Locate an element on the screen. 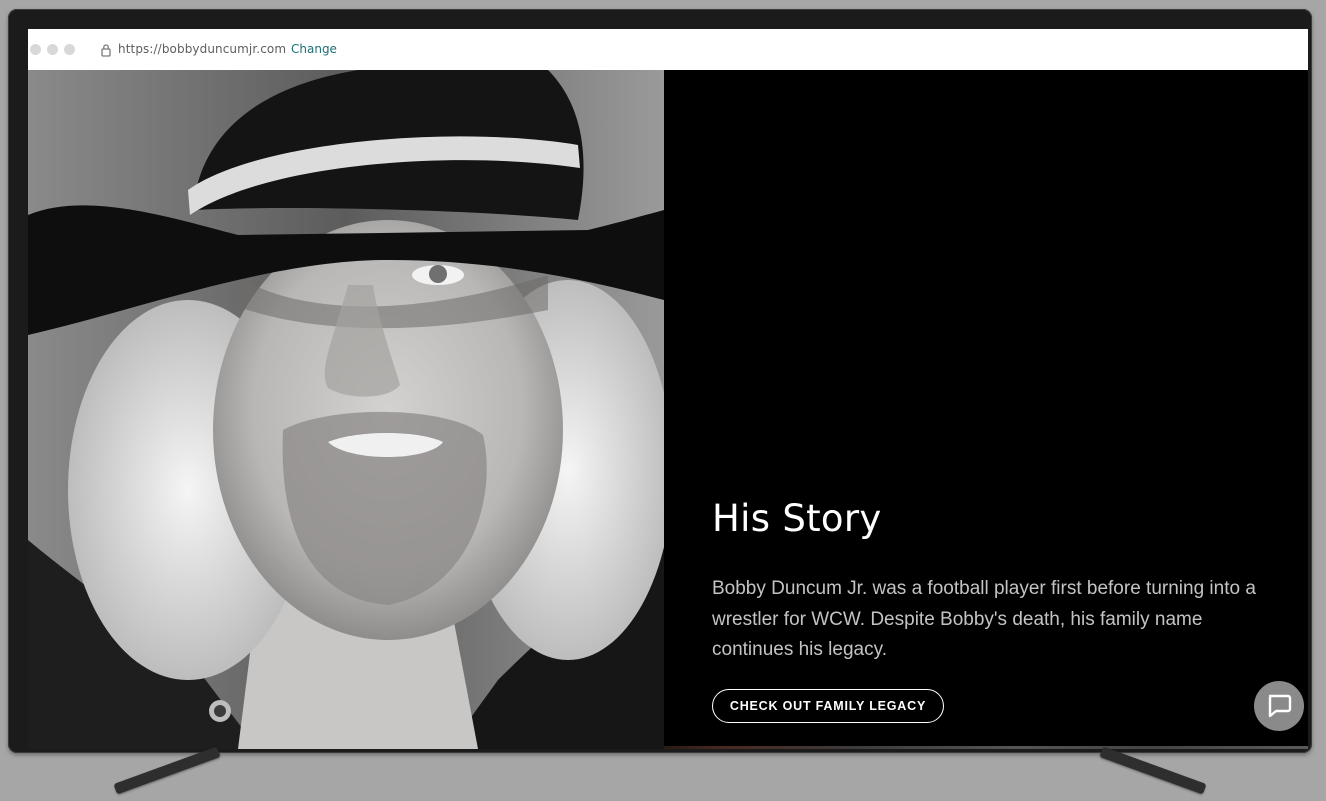 The height and width of the screenshot is (801, 1326). chat-bubble-icon is located at coordinates (1279, 706).